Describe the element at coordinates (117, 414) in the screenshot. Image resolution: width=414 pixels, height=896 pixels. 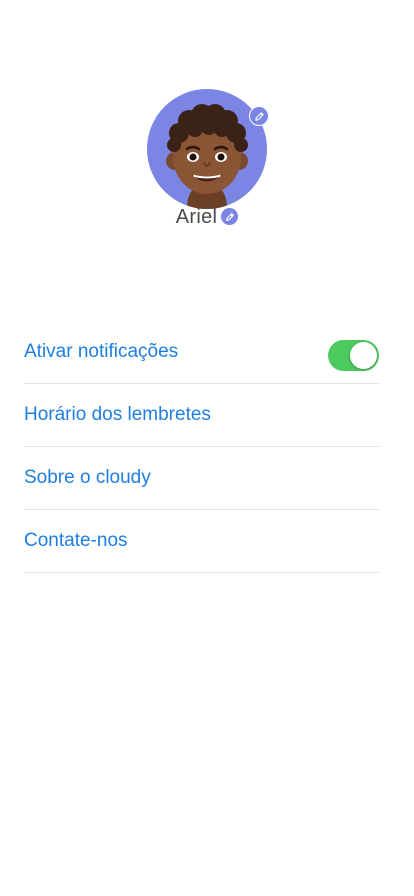
I see `menu-item-label: Horário dos lembretes` at that location.